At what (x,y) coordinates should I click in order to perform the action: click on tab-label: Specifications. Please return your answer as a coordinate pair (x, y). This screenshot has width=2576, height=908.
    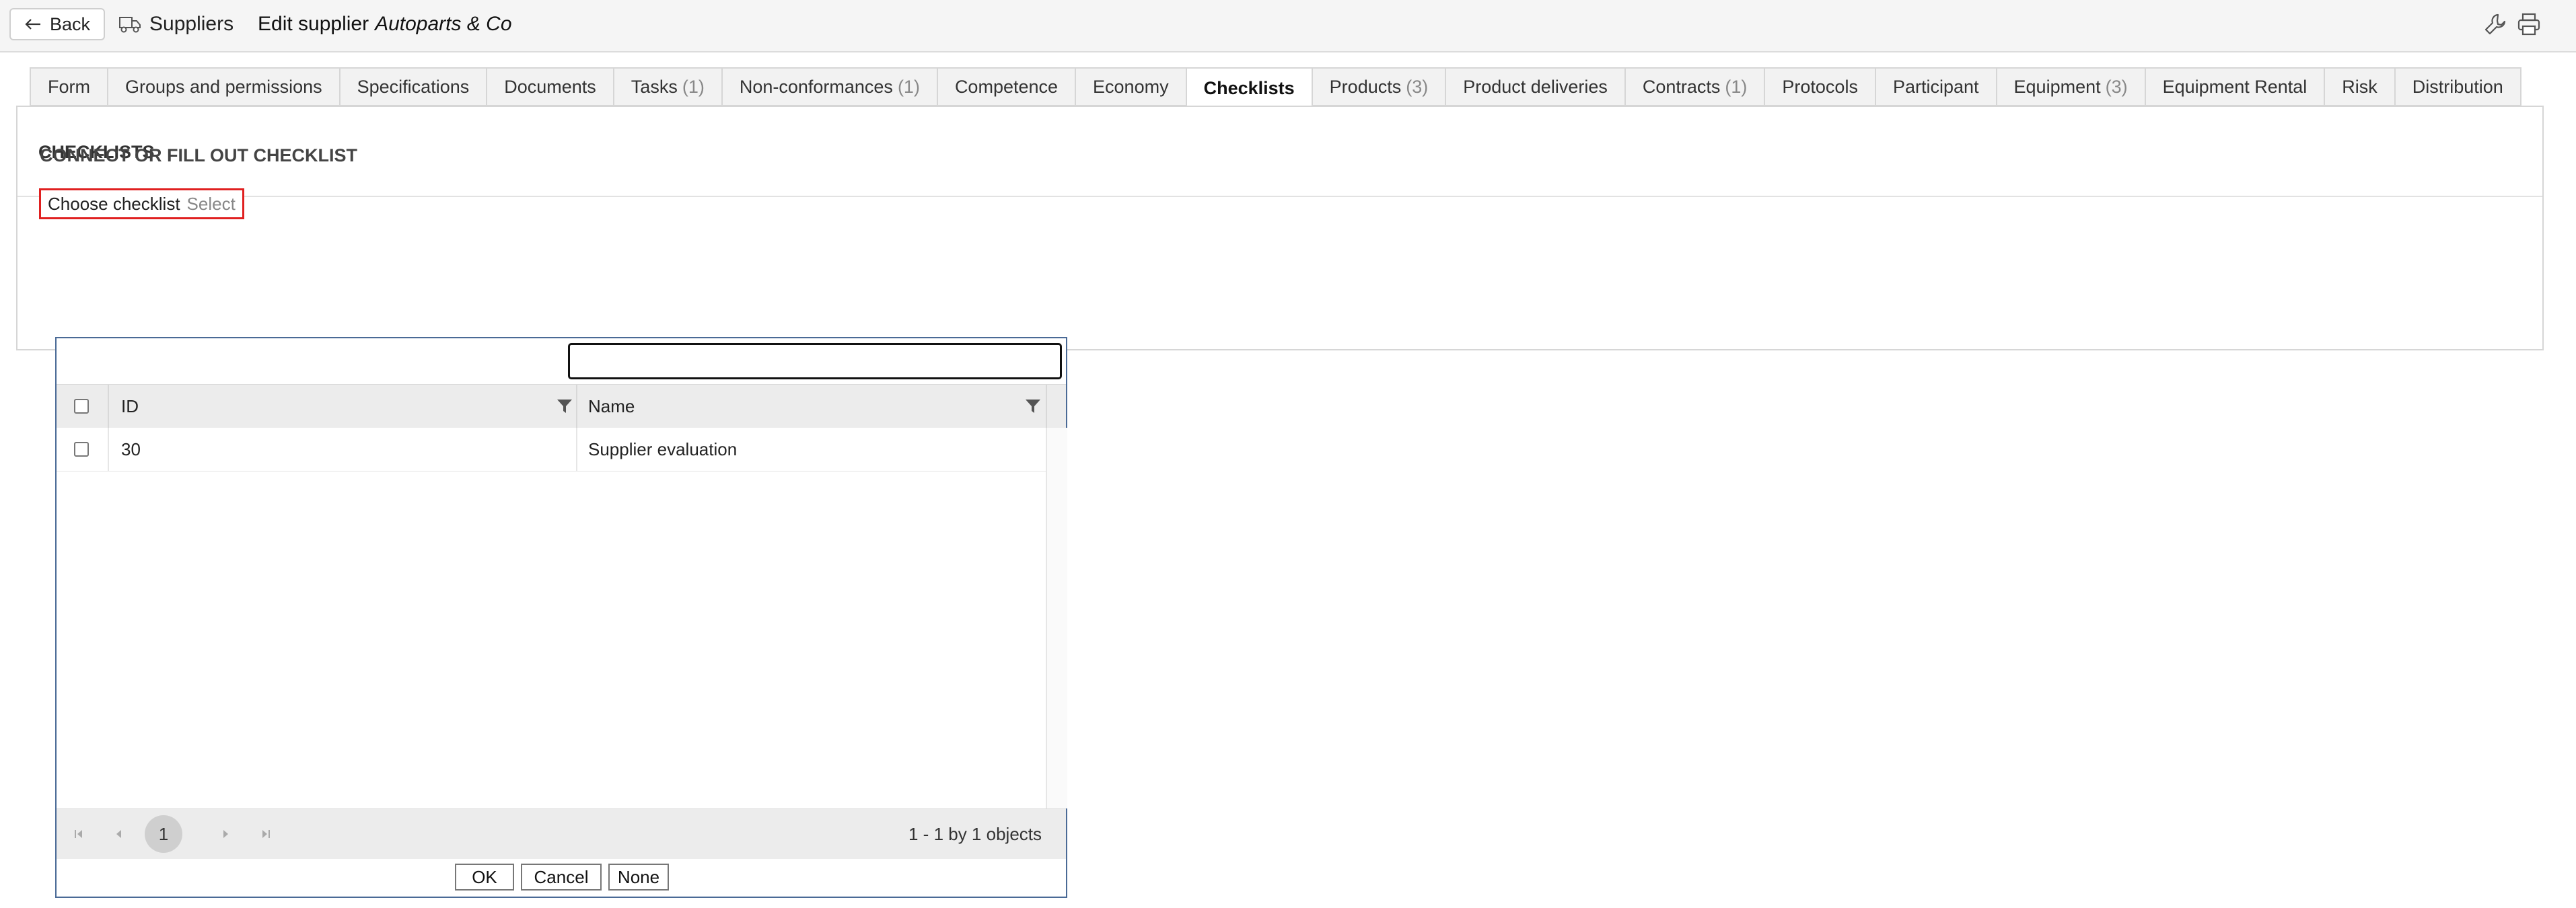
    Looking at the image, I should click on (414, 86).